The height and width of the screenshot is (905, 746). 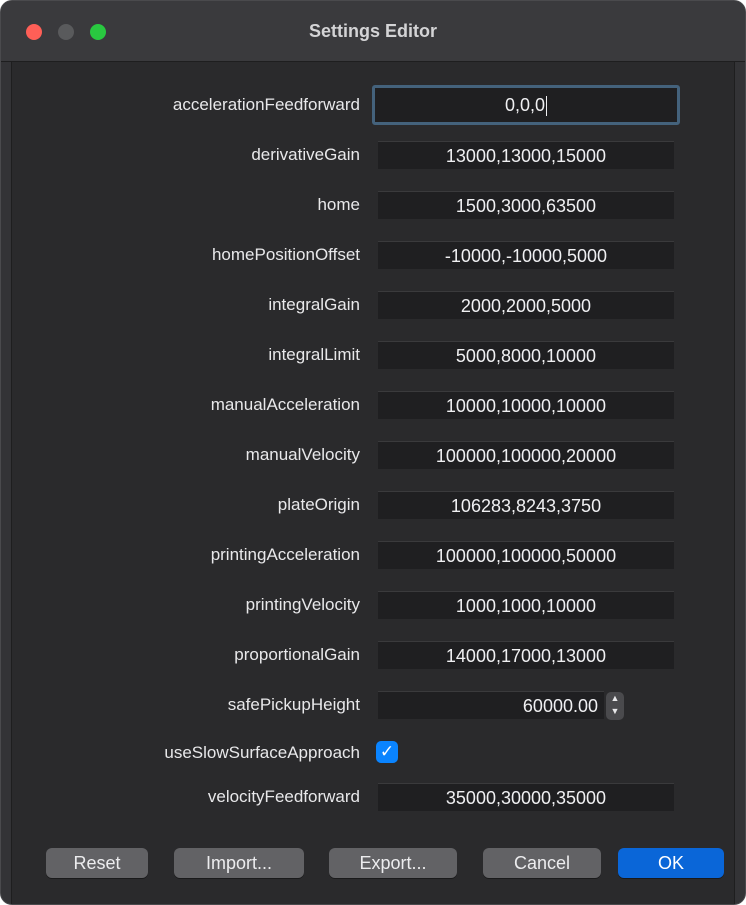 I want to click on stepper-control: ▲ ▼, so click(x=615, y=706).